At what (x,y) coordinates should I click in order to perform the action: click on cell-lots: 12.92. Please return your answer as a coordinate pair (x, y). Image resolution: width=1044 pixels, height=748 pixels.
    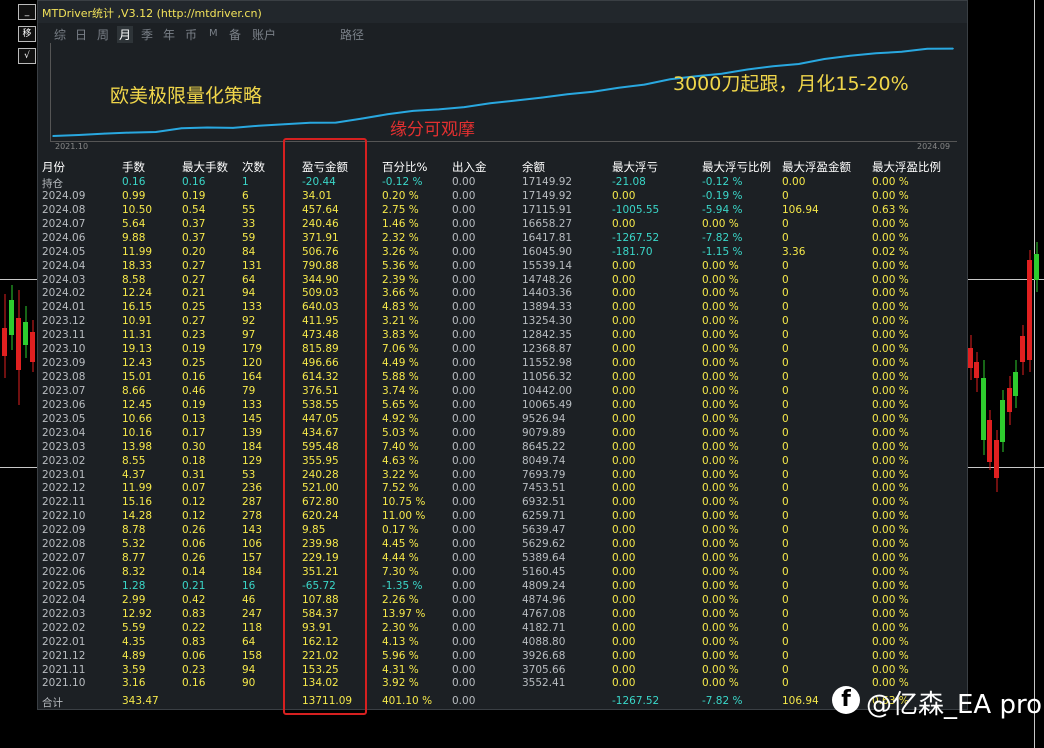
    Looking at the image, I should click on (137, 613).